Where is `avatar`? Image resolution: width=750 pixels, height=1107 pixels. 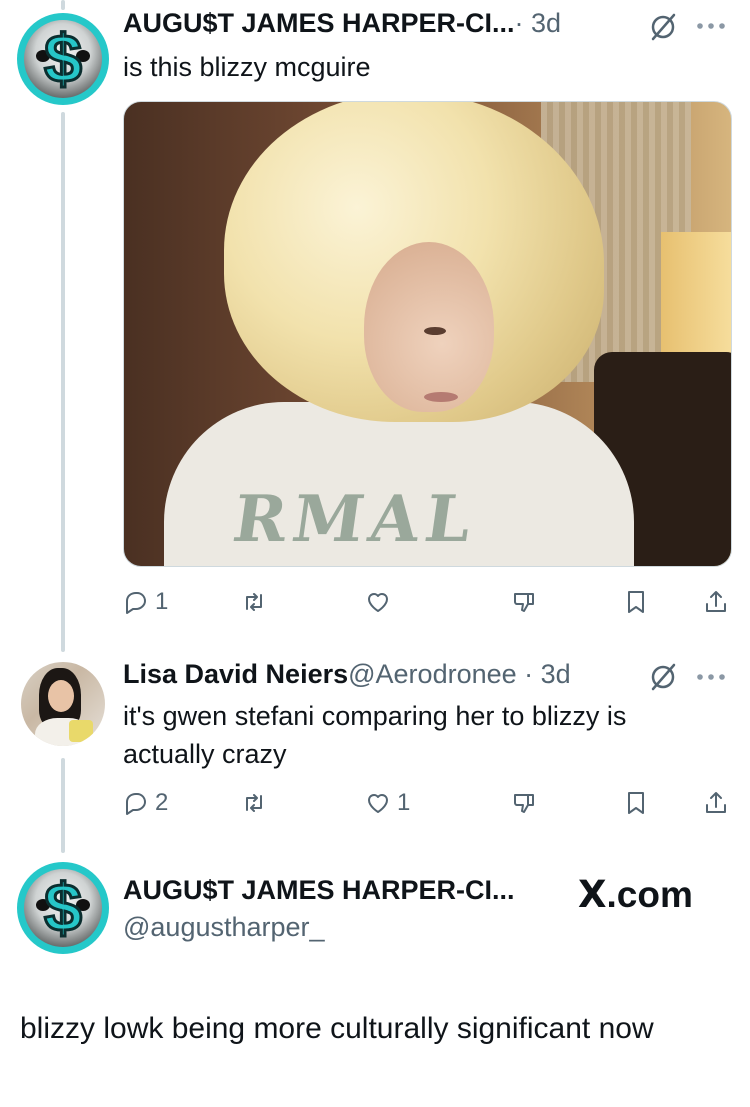
avatar is located at coordinates (63, 704).